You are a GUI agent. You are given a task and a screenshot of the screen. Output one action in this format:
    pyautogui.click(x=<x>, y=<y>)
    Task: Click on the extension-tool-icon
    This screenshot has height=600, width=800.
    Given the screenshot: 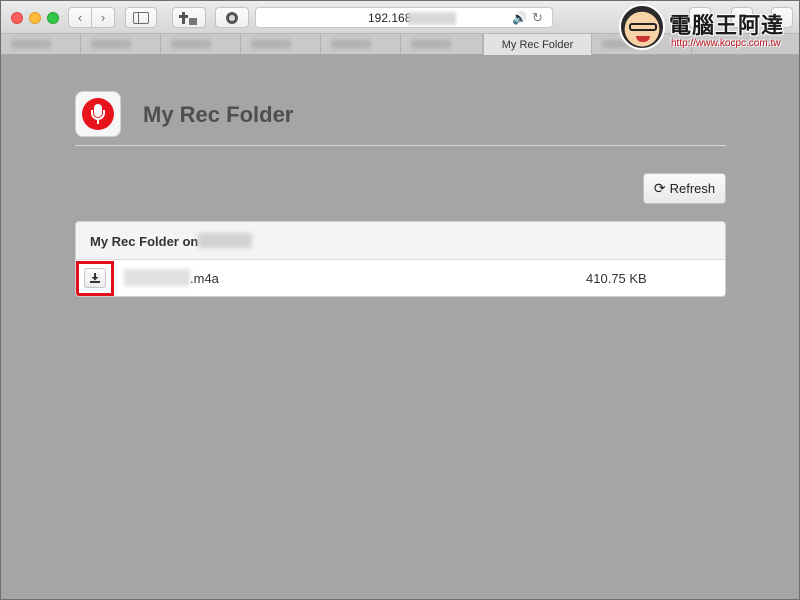 What is the action you would take?
    pyautogui.click(x=188, y=18)
    